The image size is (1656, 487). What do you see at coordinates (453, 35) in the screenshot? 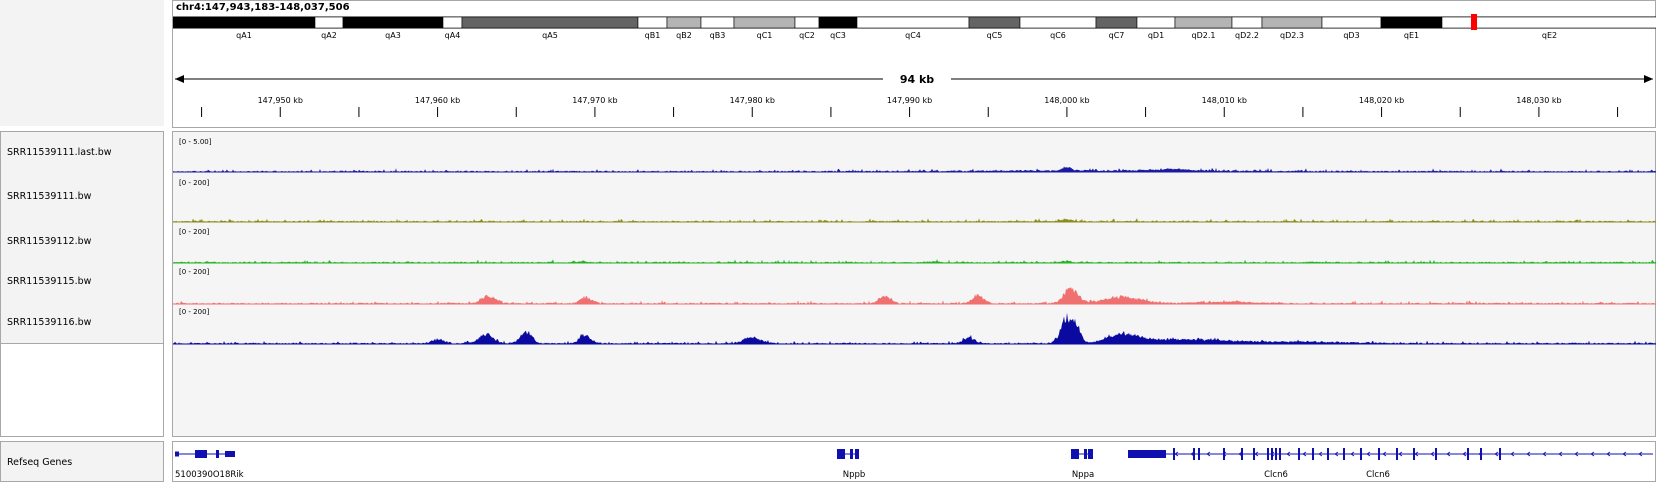
I see `ideogram-band-label: qA4` at bounding box center [453, 35].